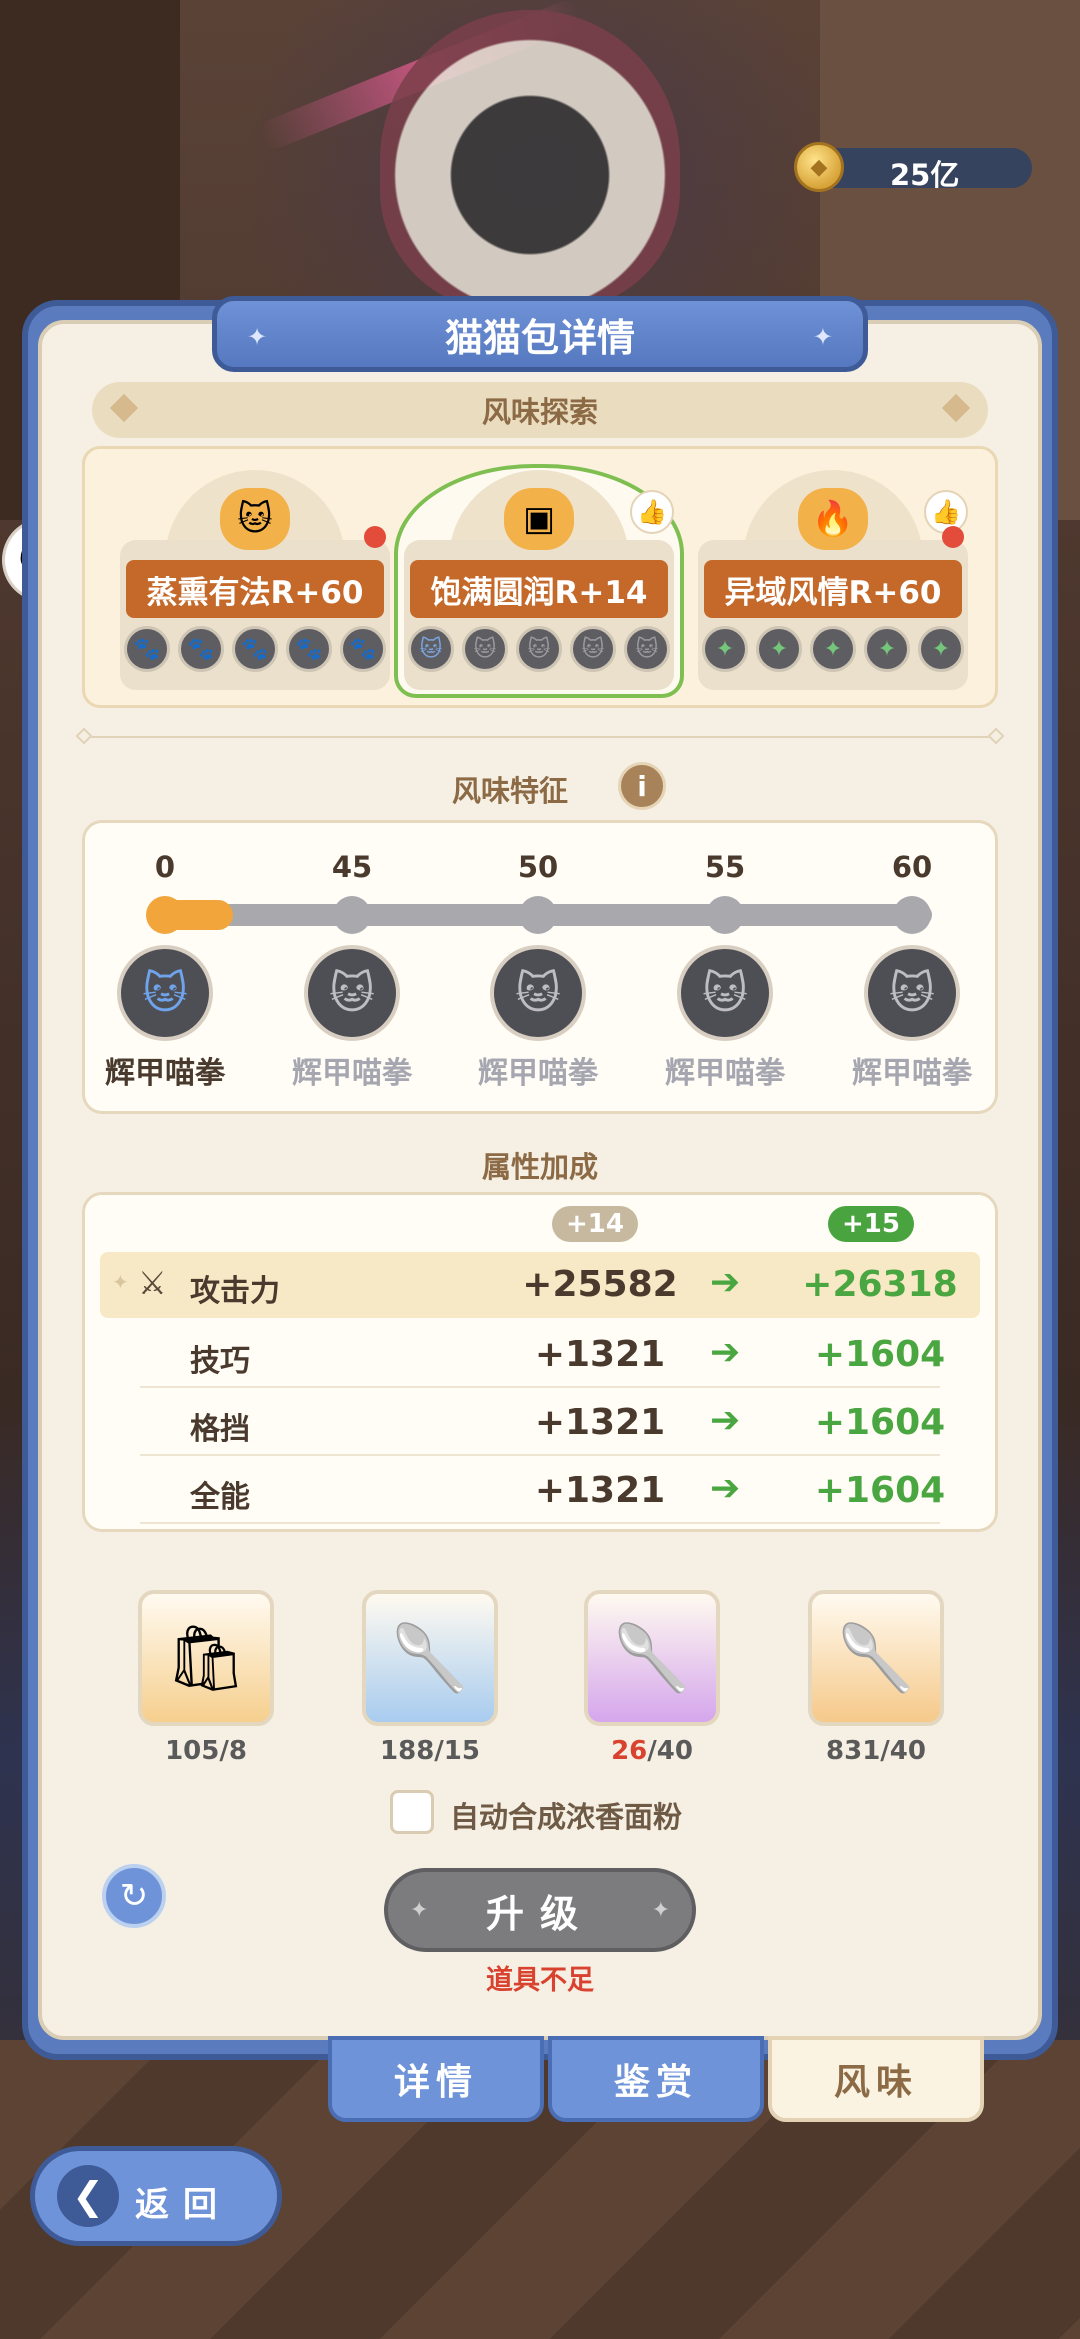 The image size is (1080, 2339). Describe the element at coordinates (652, 512) in the screenshot. I see `thumbs-up-icon: 👍` at that location.